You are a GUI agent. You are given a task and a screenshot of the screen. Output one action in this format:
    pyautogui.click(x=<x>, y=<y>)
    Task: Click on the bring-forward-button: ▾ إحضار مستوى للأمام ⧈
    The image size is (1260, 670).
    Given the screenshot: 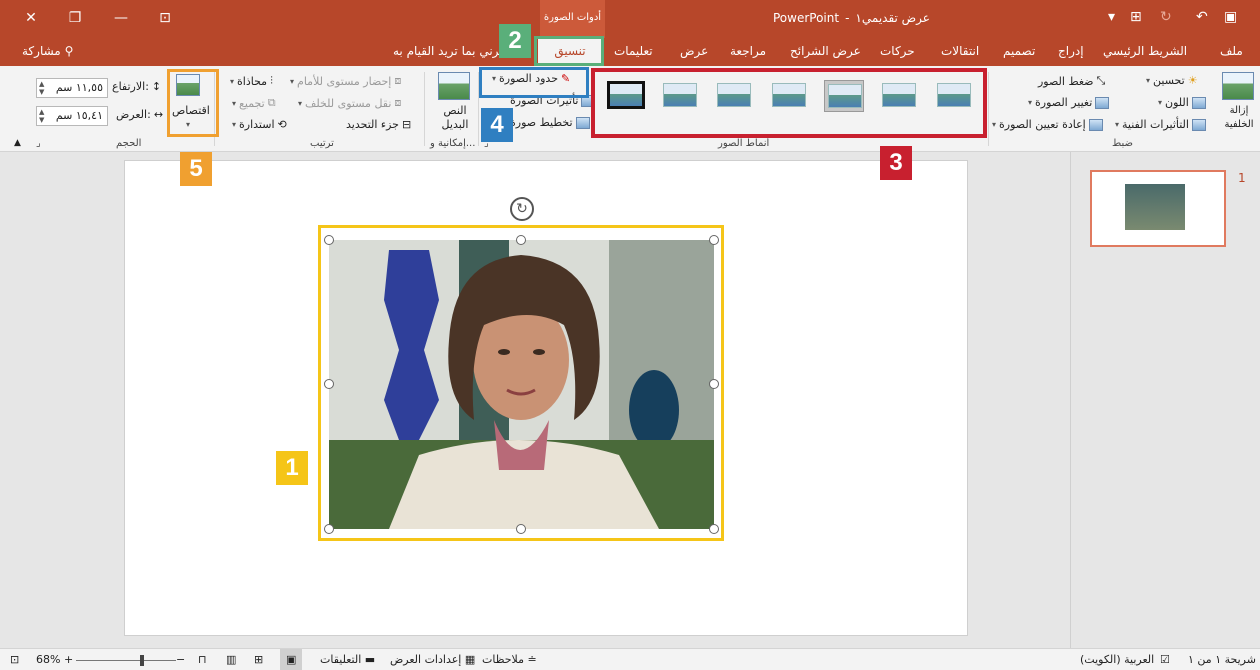 What is the action you would take?
    pyautogui.click(x=345, y=81)
    